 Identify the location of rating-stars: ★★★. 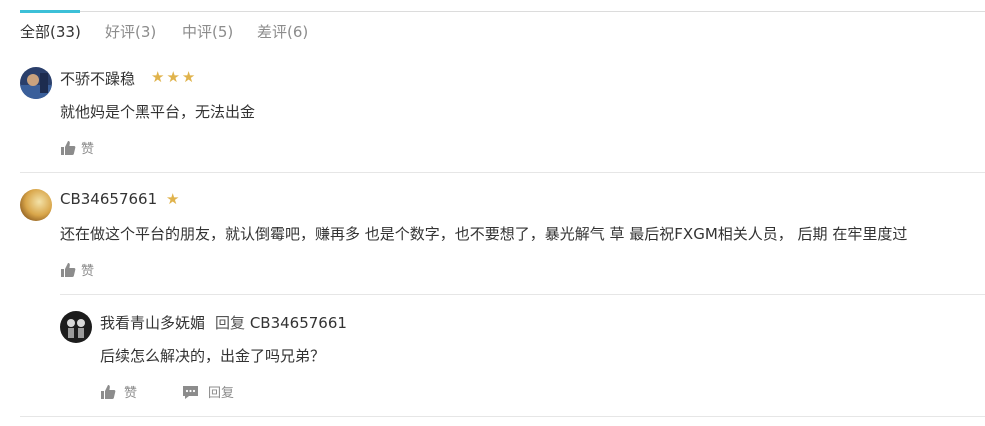
(174, 77).